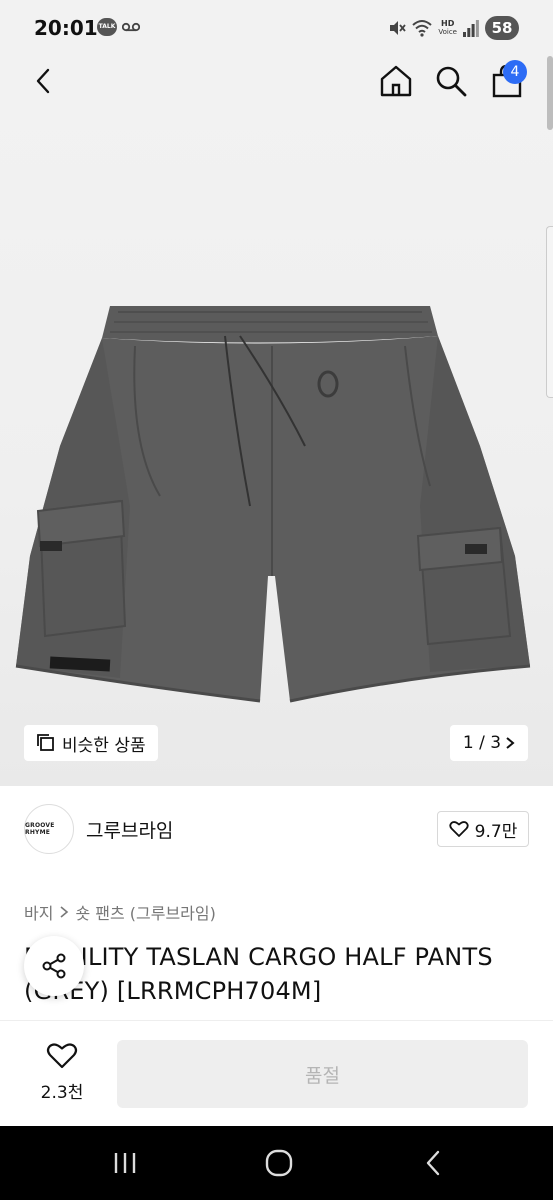  I want to click on system-navigation-bar, so click(276, 1163).